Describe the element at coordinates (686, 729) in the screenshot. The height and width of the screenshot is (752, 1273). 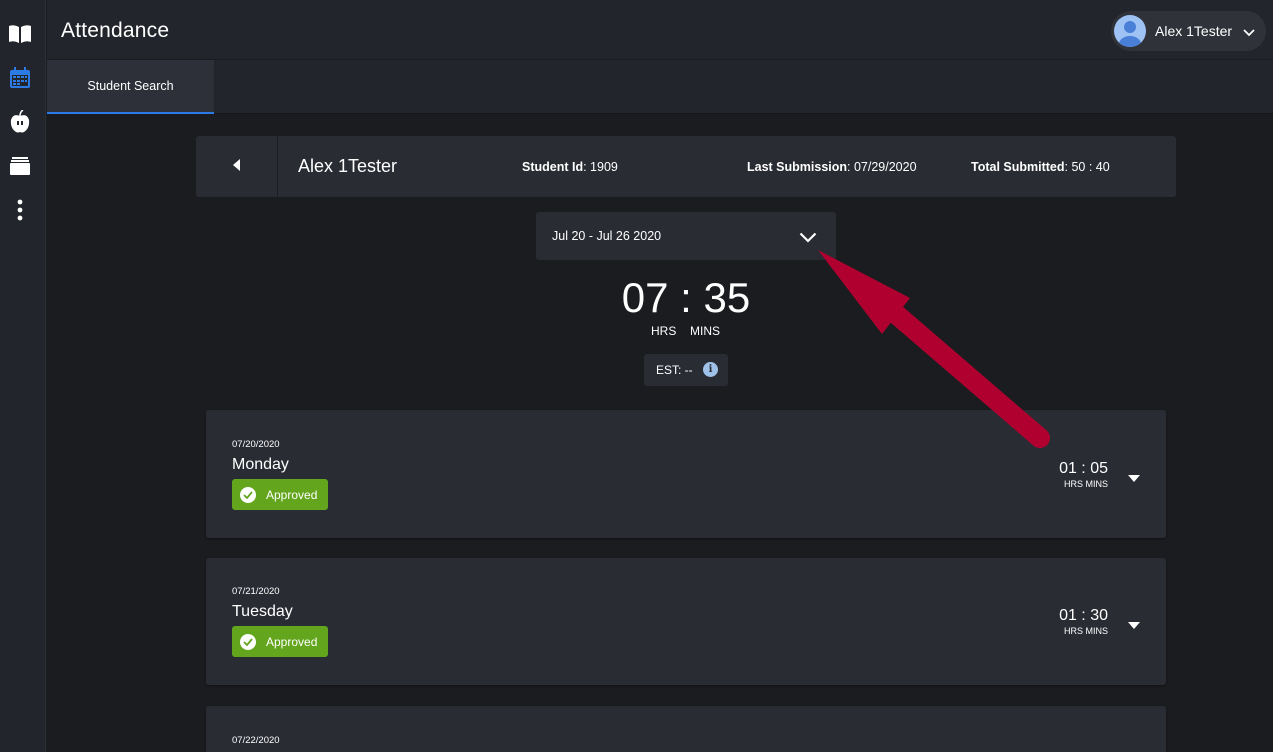
I see `day-card: 07/22/2020` at that location.